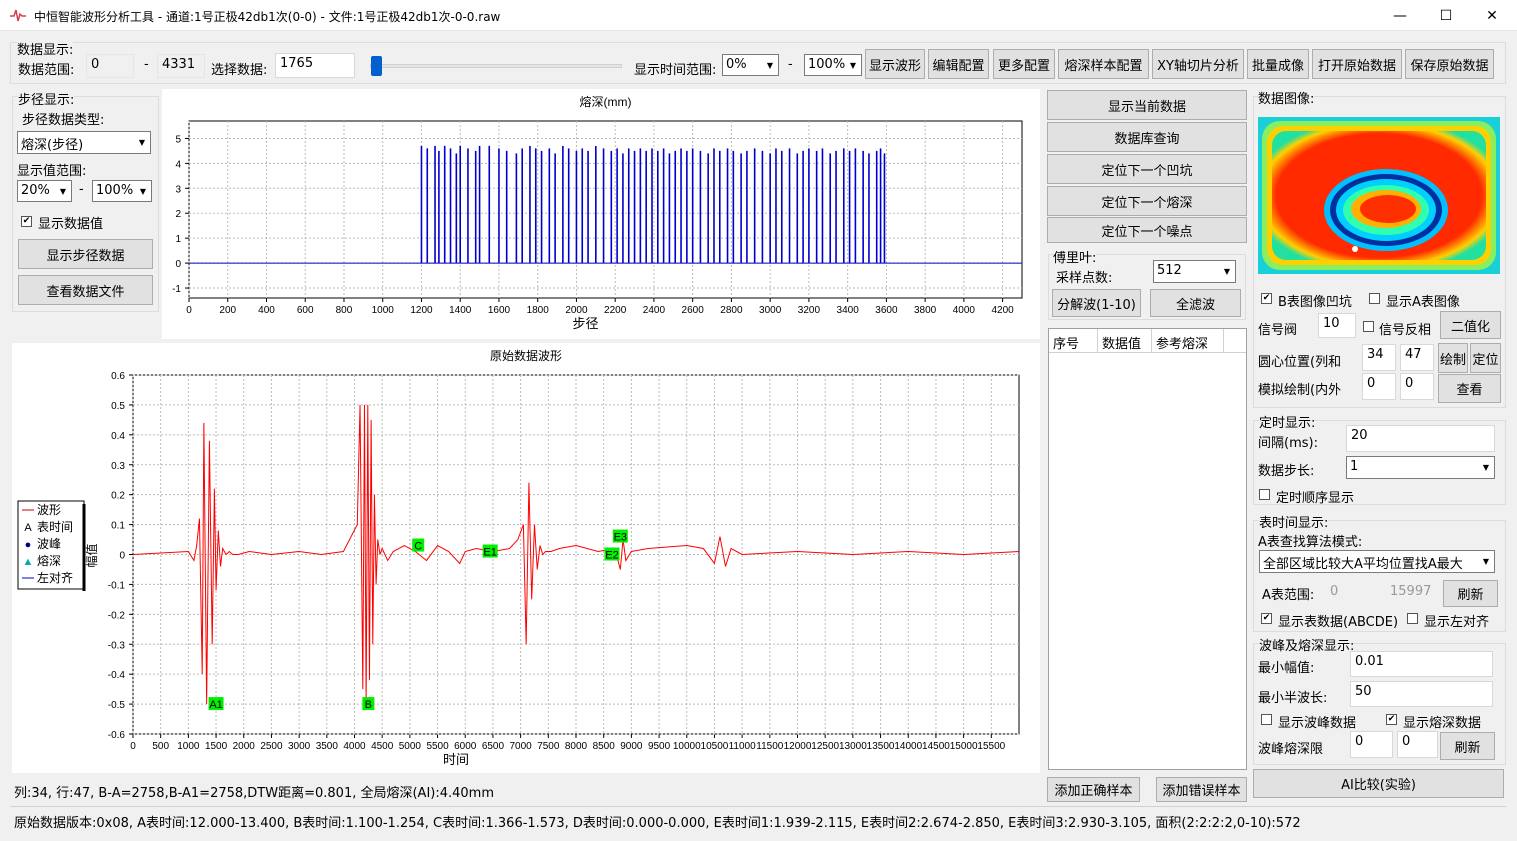 Image resolution: width=1517 pixels, height=841 pixels. What do you see at coordinates (1264, 494) in the screenshot?
I see `timer-seq-checkbox` at bounding box center [1264, 494].